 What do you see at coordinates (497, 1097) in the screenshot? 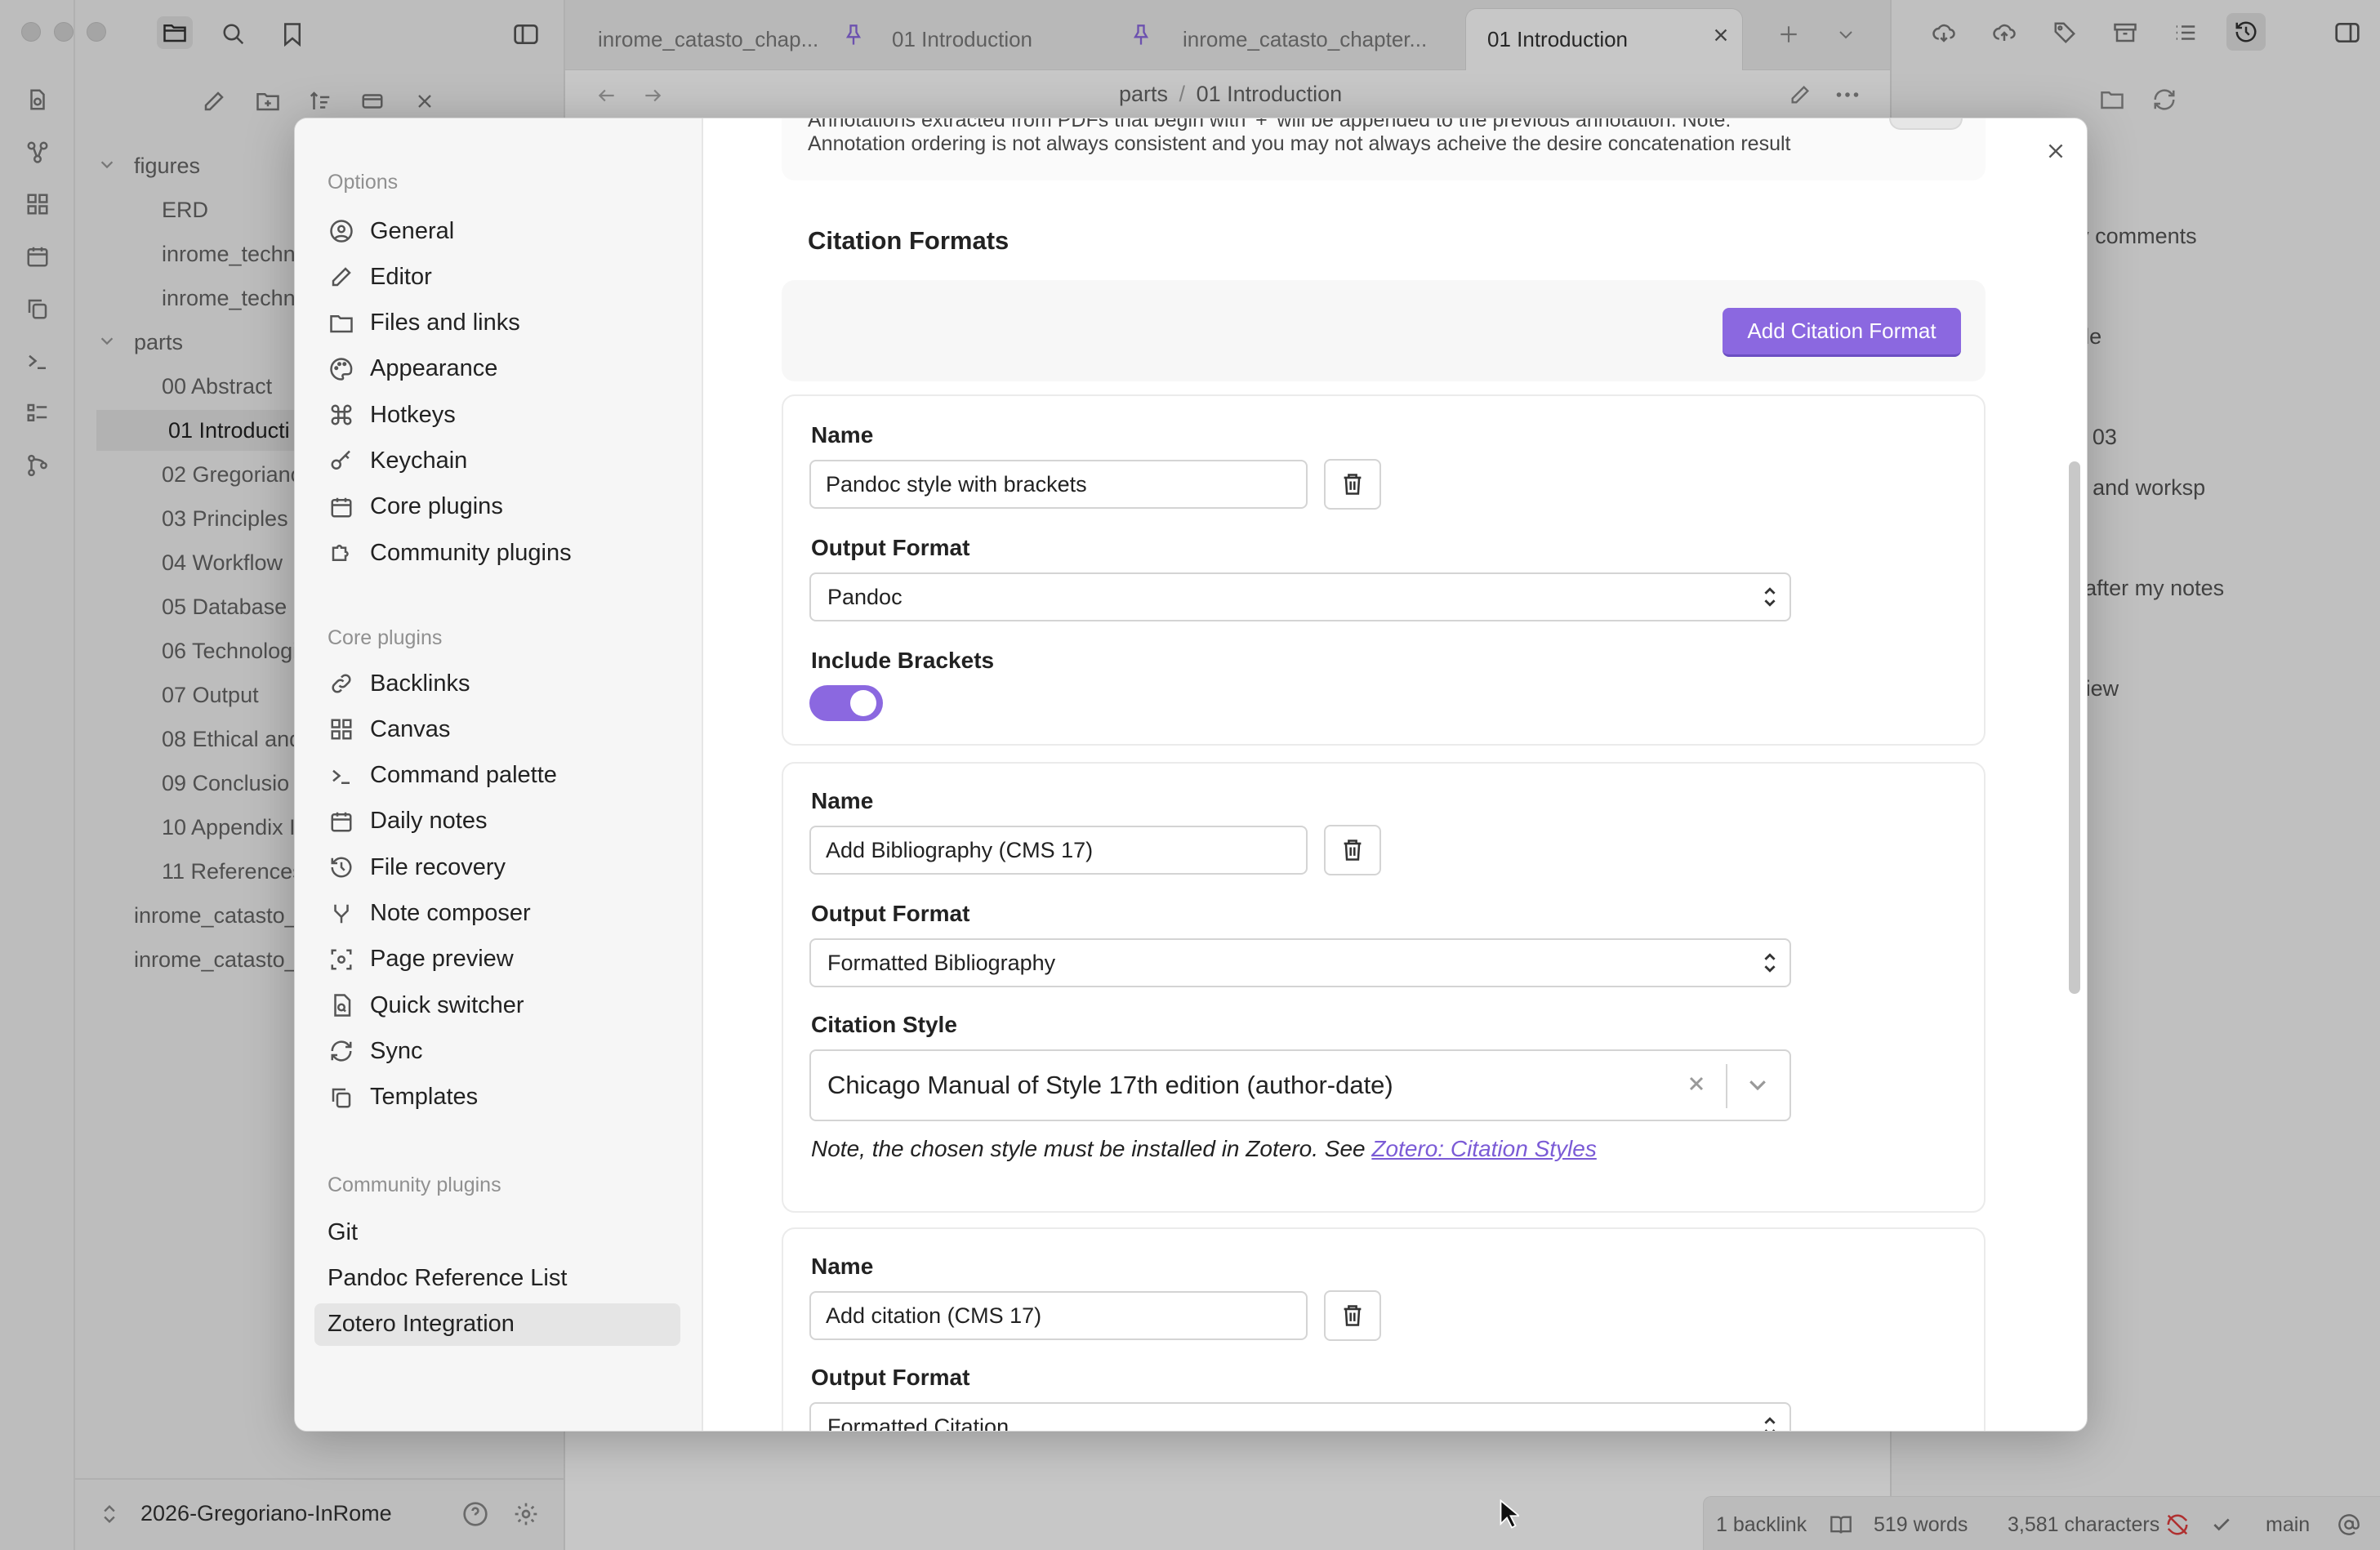
I see `settings-nav-templates: Templates` at bounding box center [497, 1097].